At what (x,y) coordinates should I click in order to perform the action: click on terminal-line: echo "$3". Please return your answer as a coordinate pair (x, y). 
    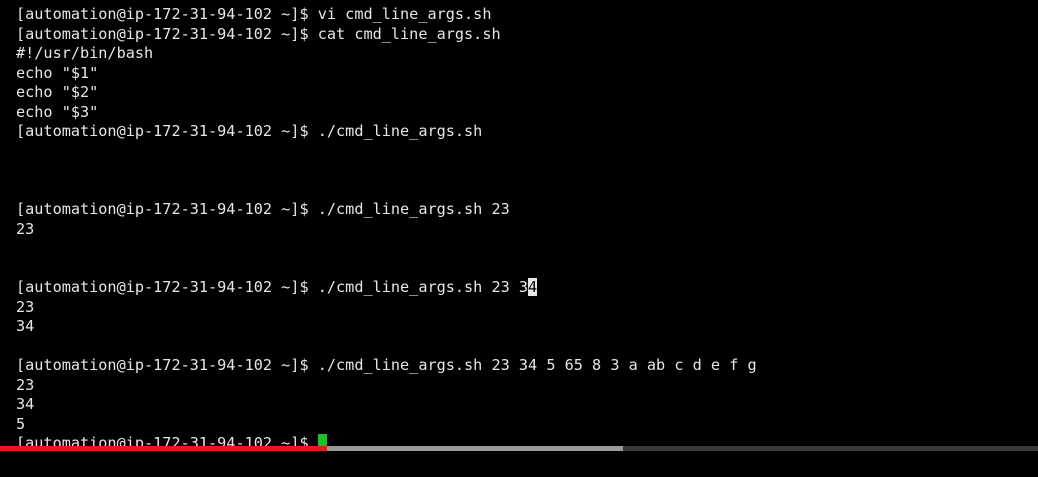
    Looking at the image, I should click on (57, 111).